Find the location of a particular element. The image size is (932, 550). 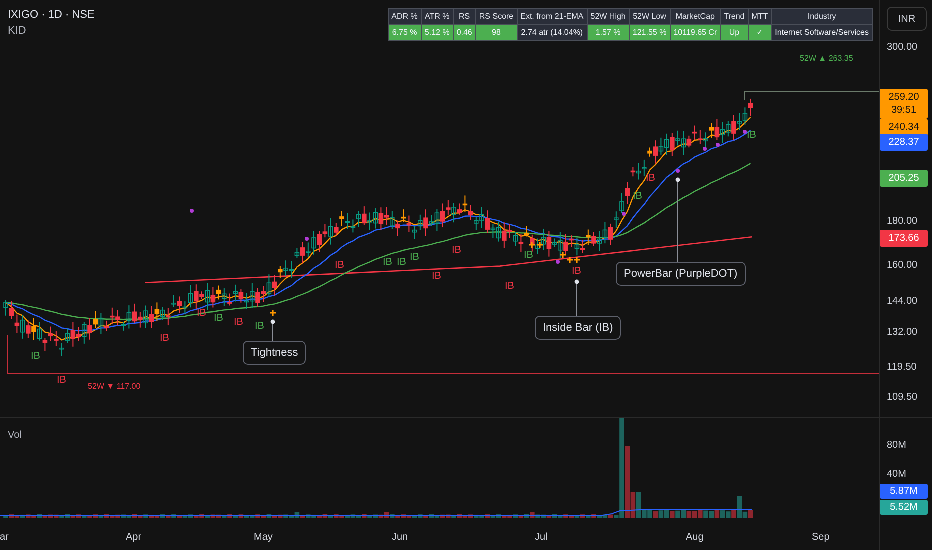

column-header: MarketCap is located at coordinates (695, 16).